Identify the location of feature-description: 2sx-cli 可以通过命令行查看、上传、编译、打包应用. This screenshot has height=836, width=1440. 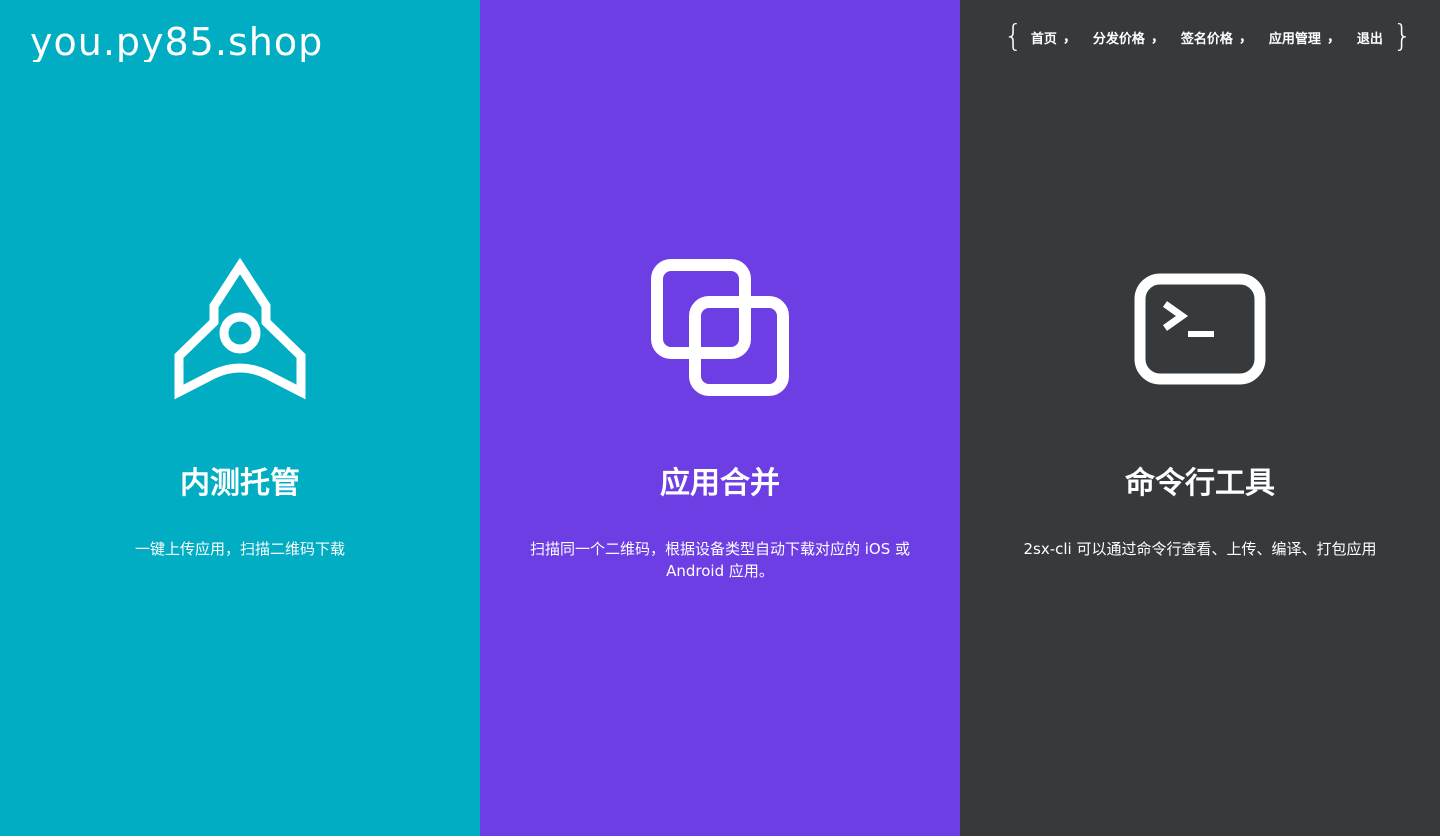
(1200, 549).